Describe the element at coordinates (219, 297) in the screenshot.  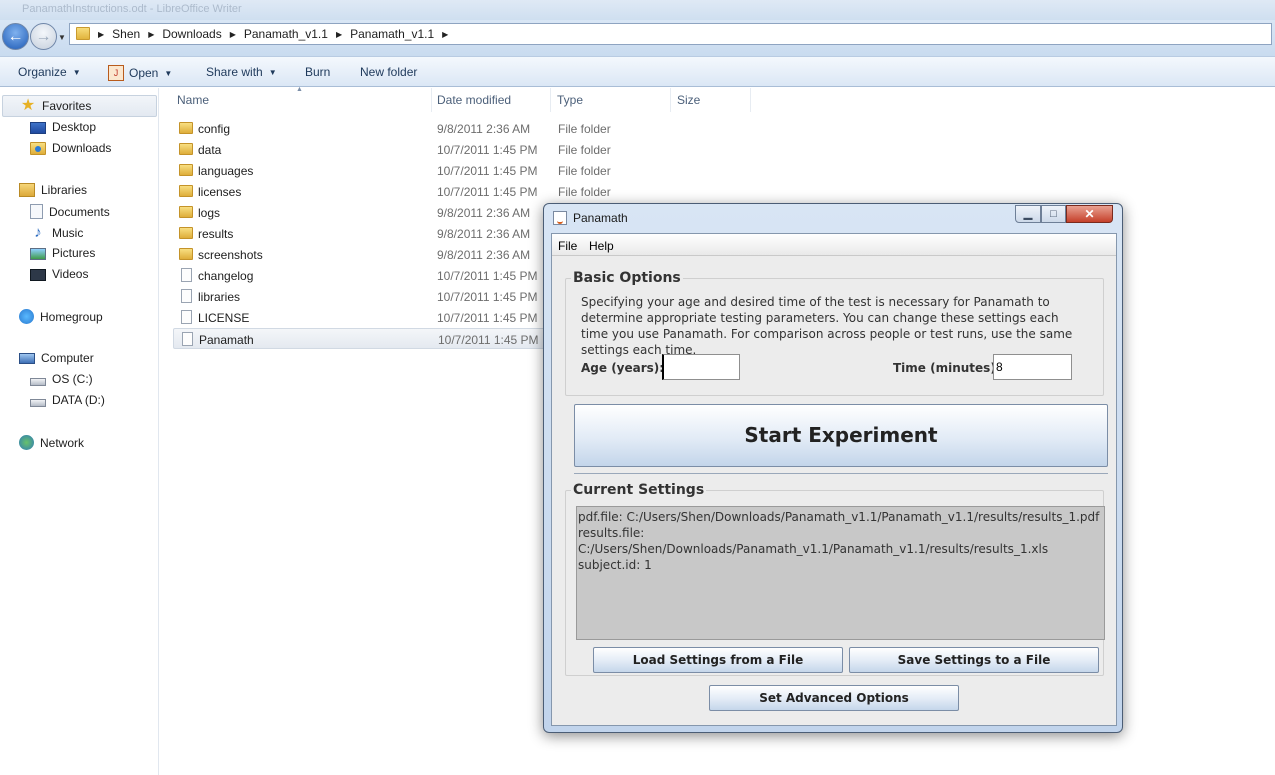
I see `file-name: libraries` at that location.